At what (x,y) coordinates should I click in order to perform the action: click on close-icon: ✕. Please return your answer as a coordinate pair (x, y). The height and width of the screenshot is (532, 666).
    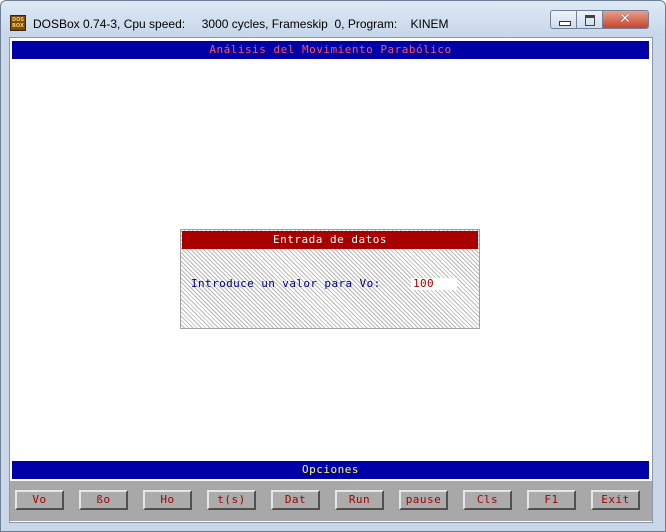
    Looking at the image, I should click on (625, 19).